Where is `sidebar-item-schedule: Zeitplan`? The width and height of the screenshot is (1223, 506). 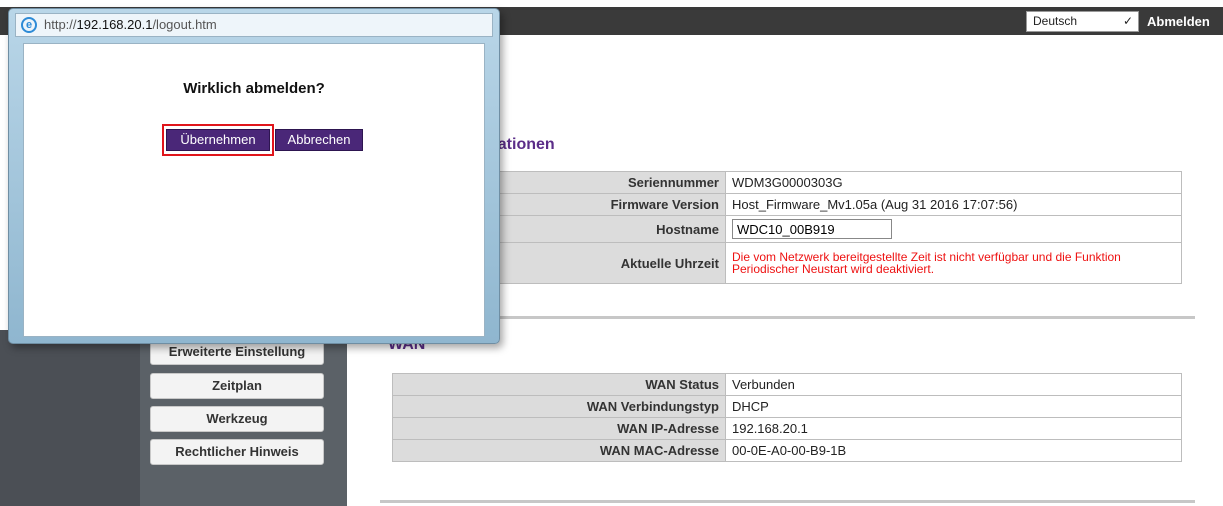
sidebar-item-schedule: Zeitplan is located at coordinates (237, 386).